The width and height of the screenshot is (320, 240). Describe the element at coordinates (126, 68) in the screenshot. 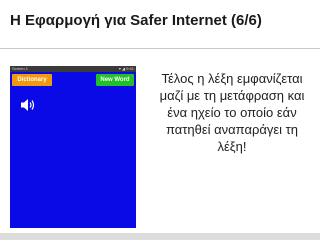

I see `status-bar-icons: ▾ ◢ 9:41` at that location.